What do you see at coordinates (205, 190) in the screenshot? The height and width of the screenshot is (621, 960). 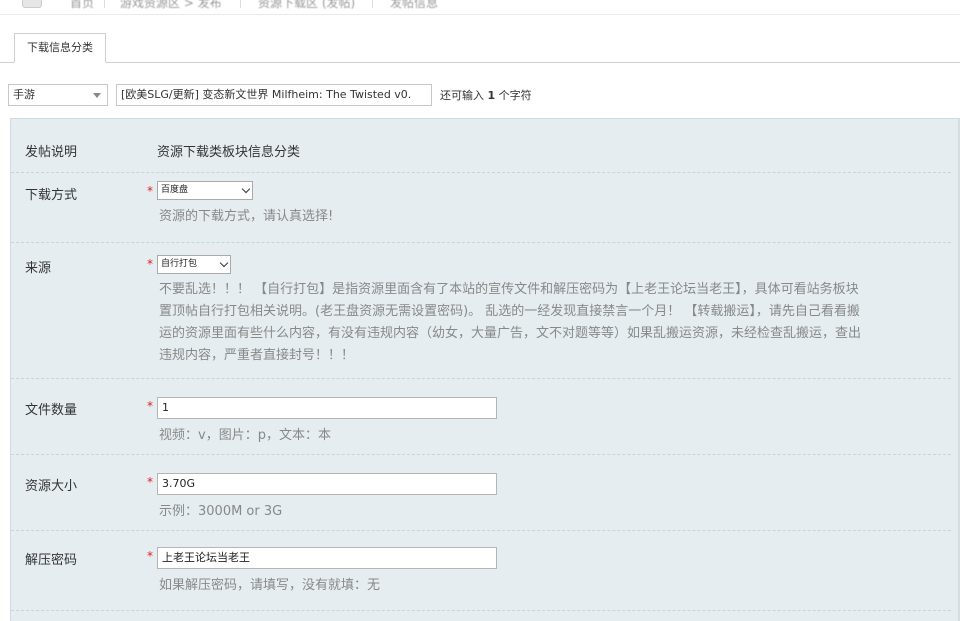 I see `download-method-select: 百度盘` at bounding box center [205, 190].